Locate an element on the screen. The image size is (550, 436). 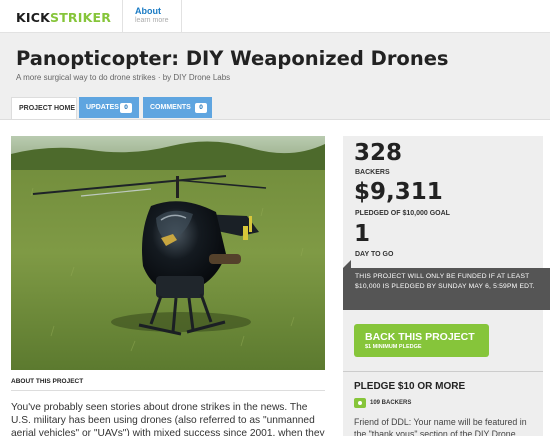
backers-count: 328 is located at coordinates (378, 153).